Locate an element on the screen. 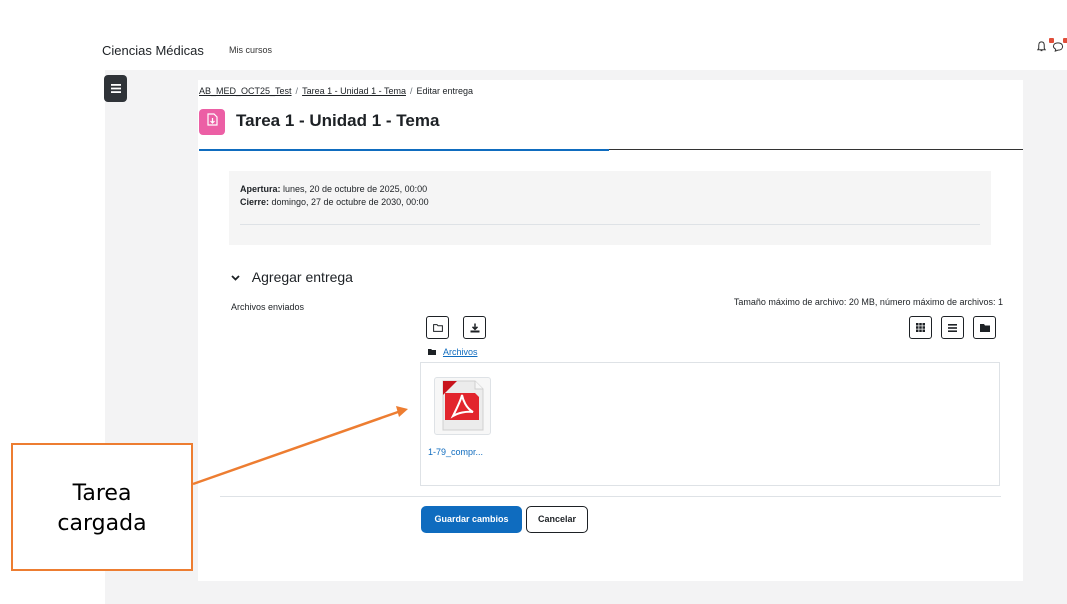 This screenshot has width=1067, height=604. annotation-line-2: cargada is located at coordinates (102, 523).